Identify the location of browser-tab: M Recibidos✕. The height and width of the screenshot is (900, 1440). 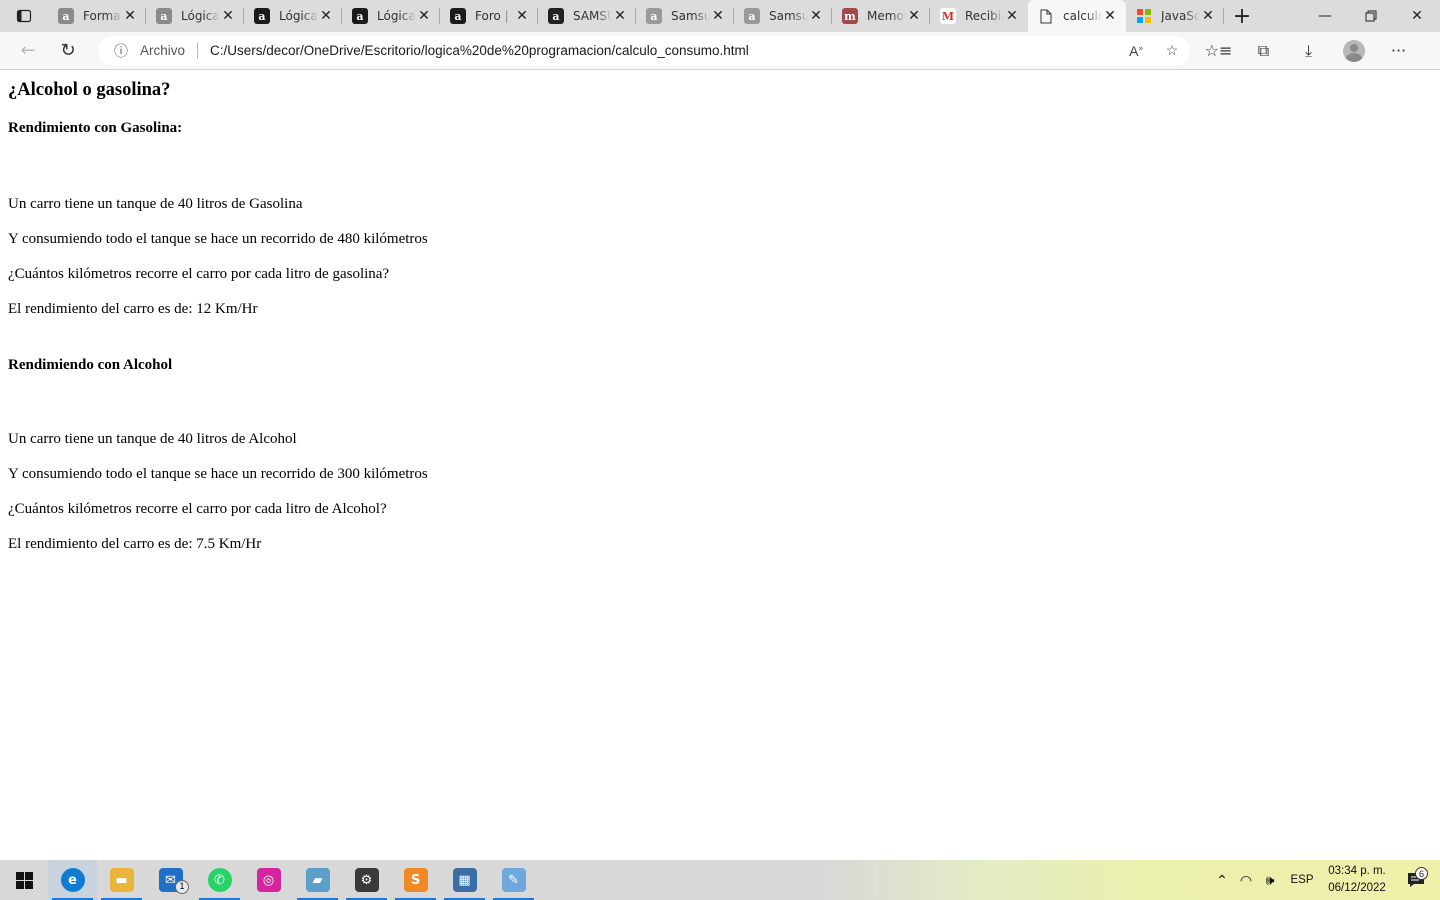
(979, 16).